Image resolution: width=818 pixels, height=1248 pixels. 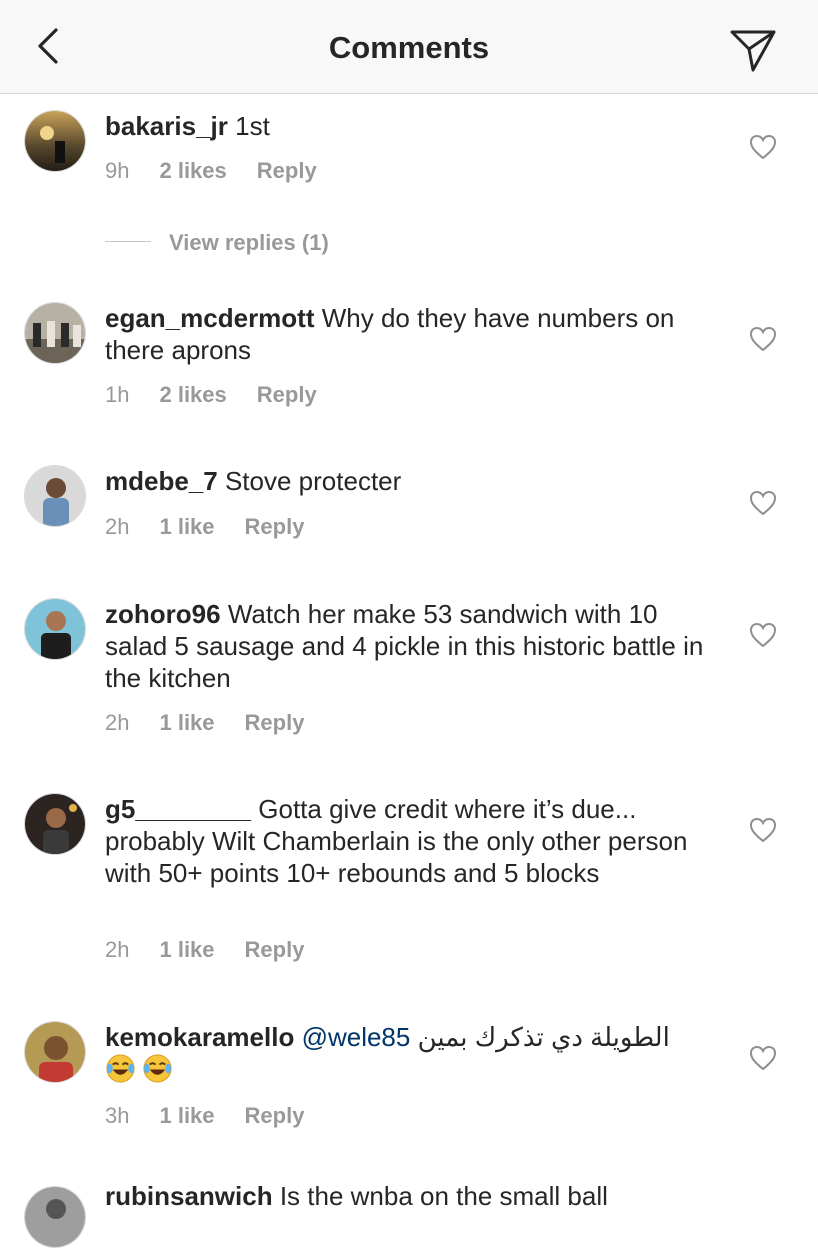 What do you see at coordinates (117, 170) in the screenshot?
I see `comment-time: 9h` at bounding box center [117, 170].